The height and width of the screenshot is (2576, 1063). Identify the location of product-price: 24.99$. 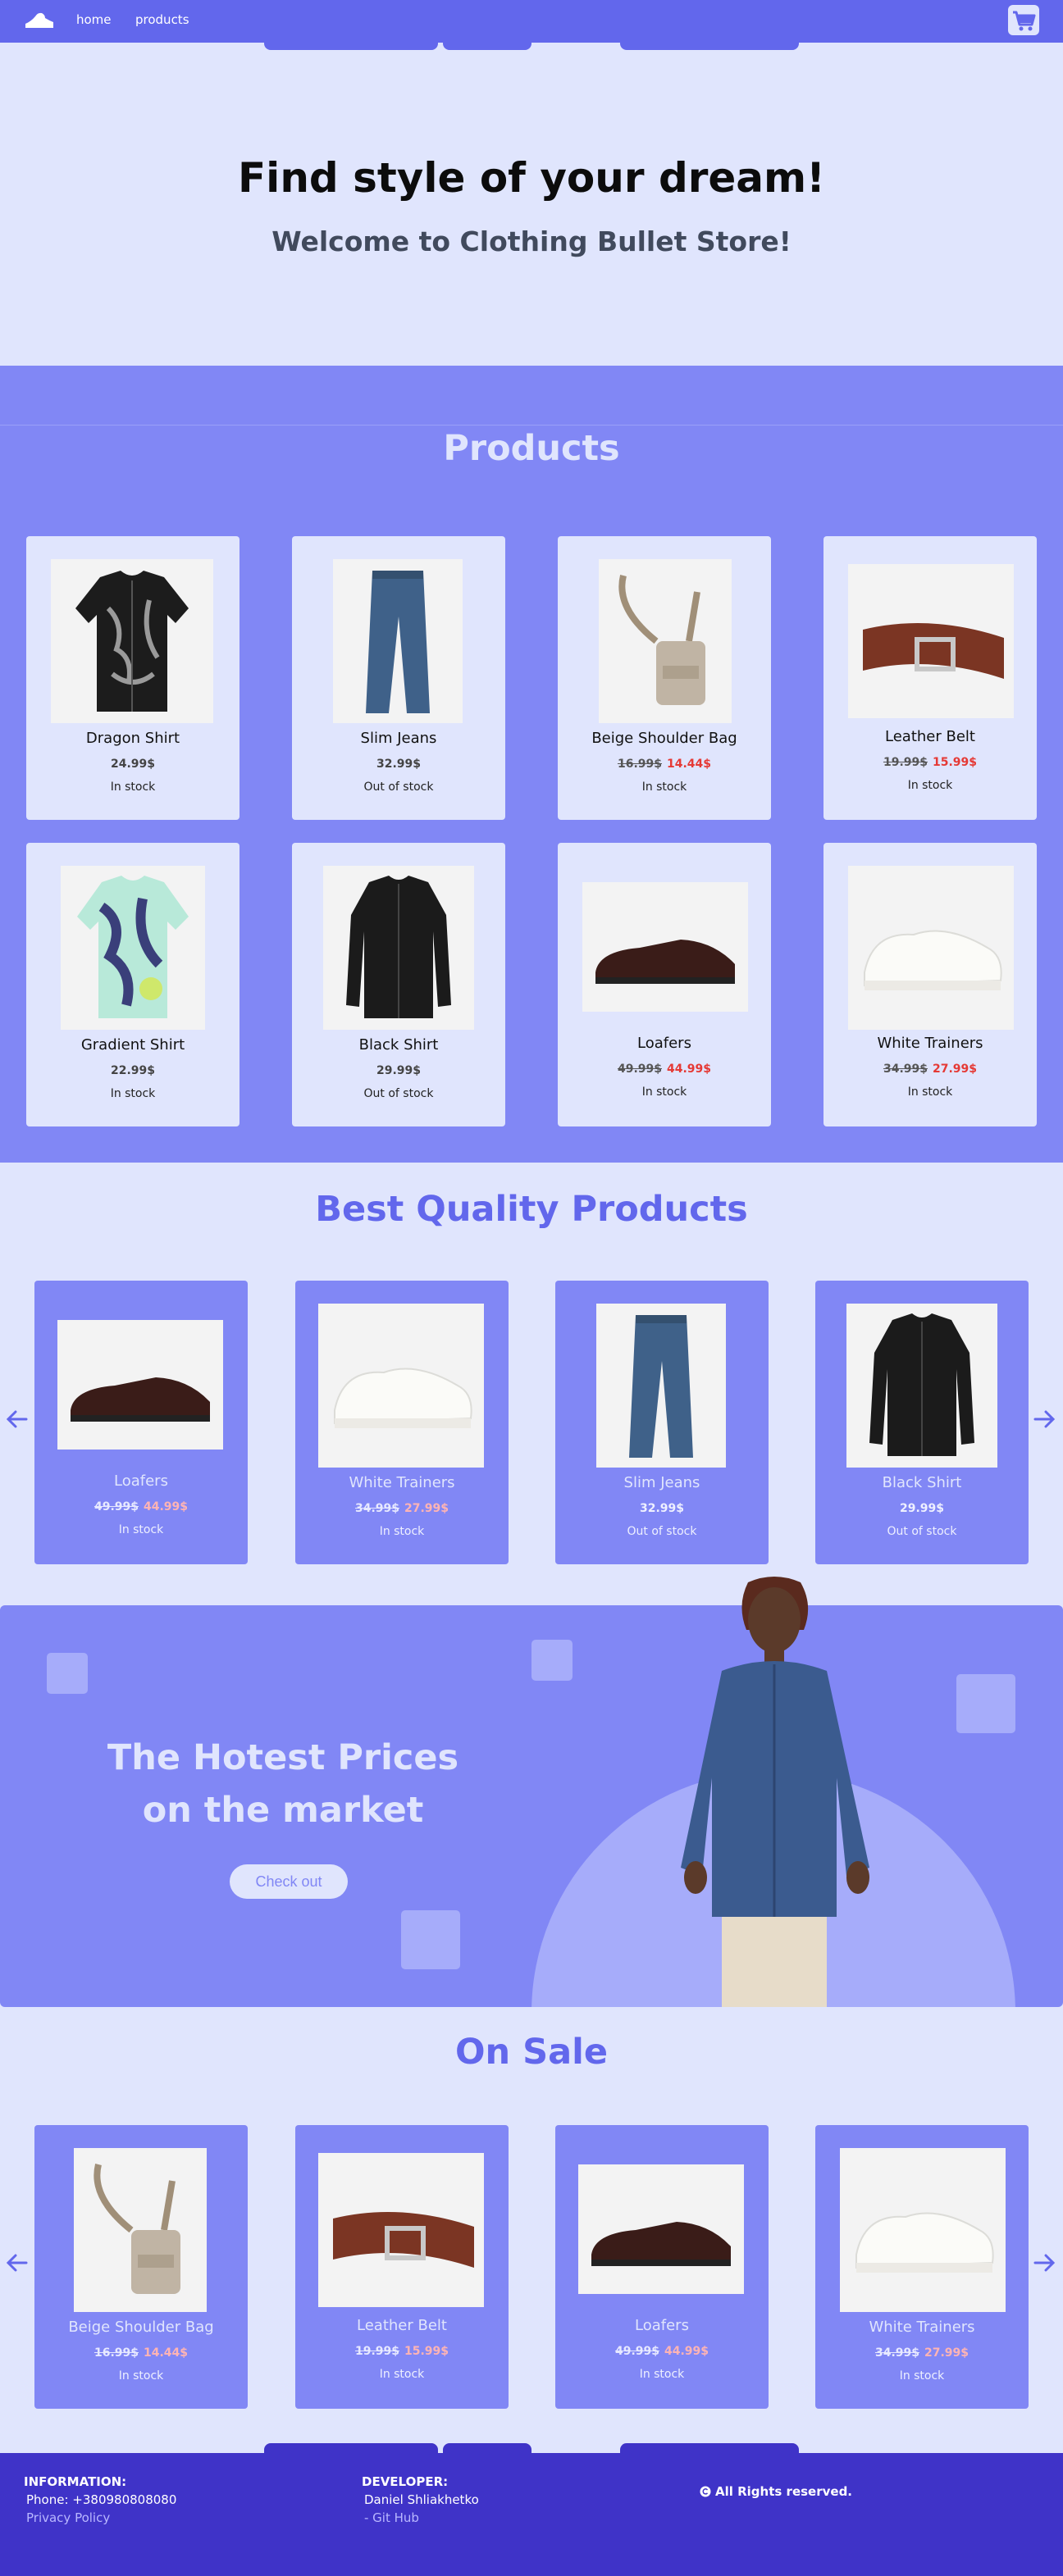
(133, 764).